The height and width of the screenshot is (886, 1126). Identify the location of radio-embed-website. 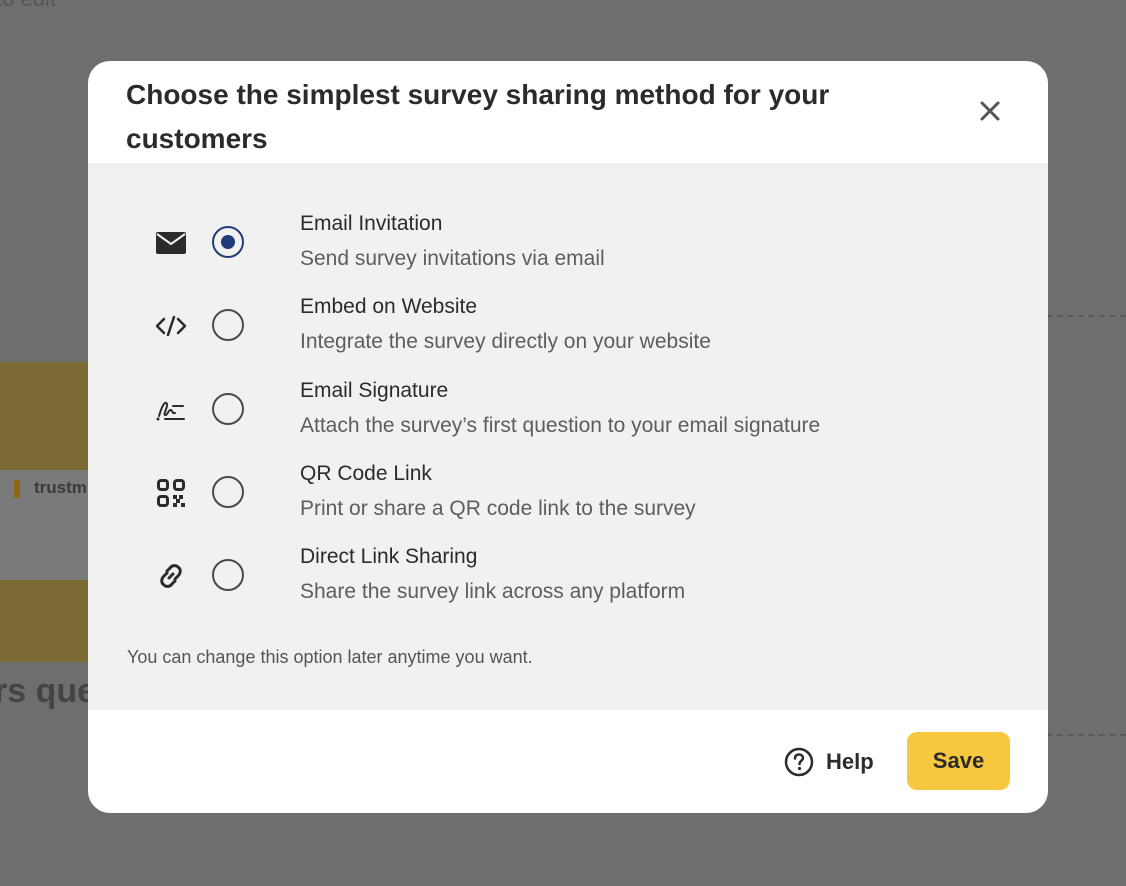
(228, 325).